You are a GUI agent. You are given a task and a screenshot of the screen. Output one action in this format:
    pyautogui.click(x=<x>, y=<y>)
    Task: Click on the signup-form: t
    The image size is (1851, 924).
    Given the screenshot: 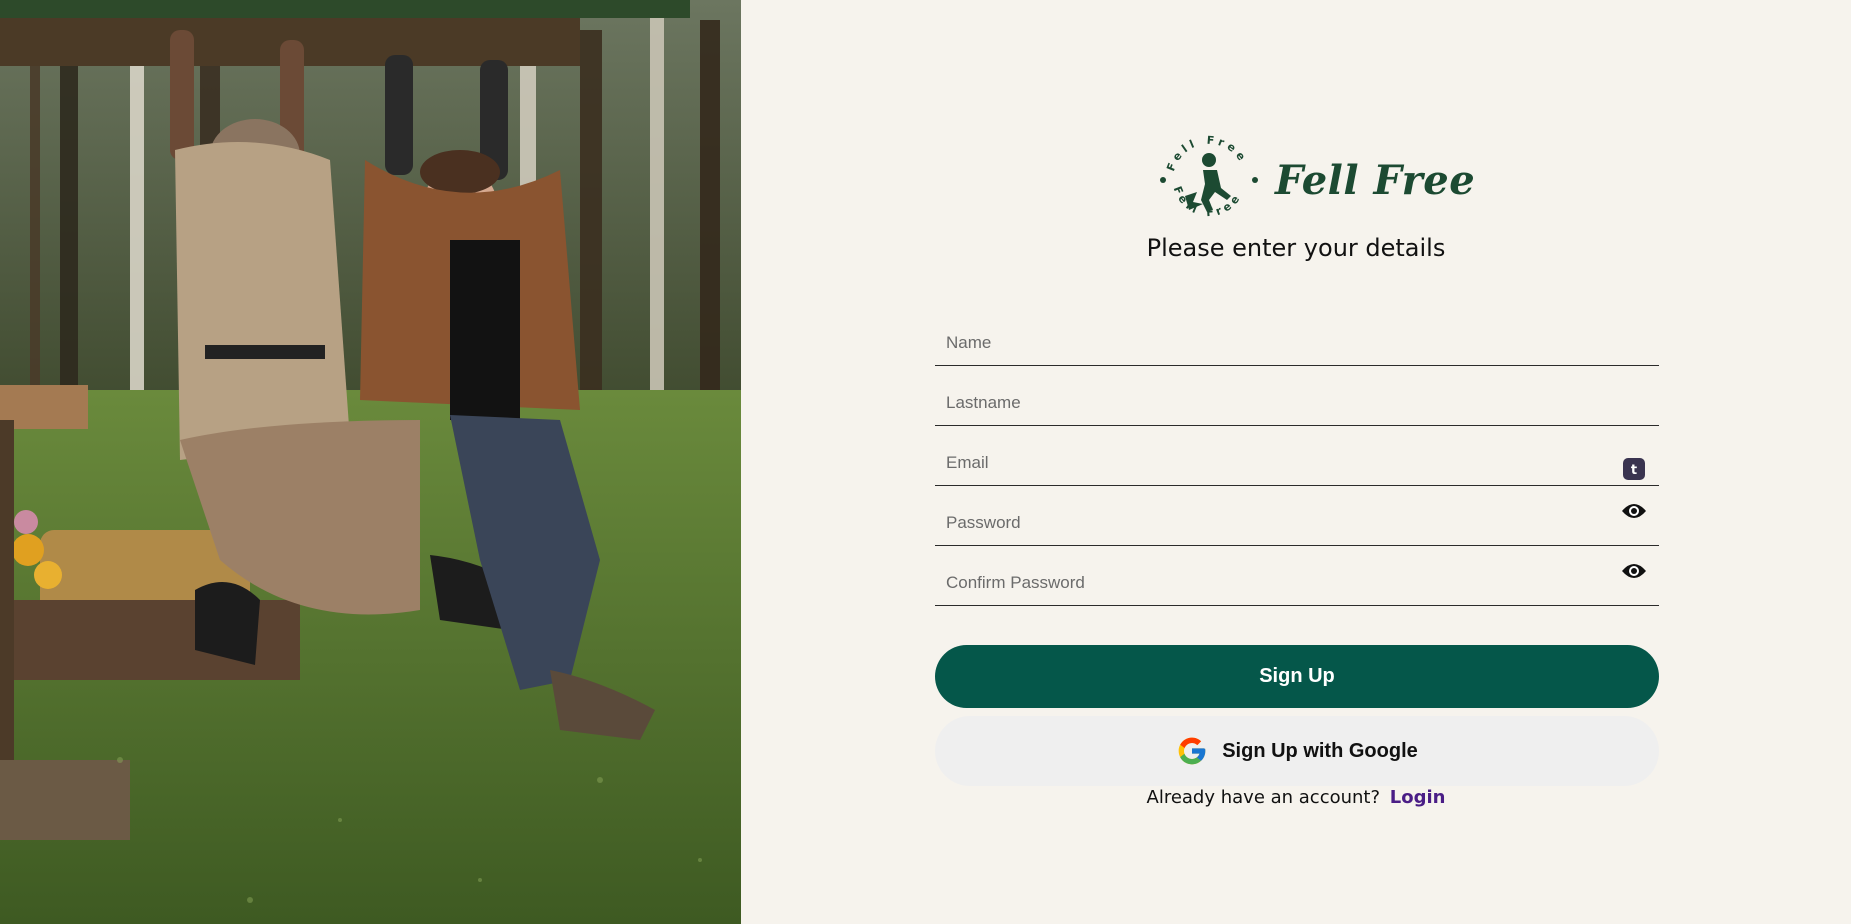 What is the action you would take?
    pyautogui.click(x=1297, y=456)
    